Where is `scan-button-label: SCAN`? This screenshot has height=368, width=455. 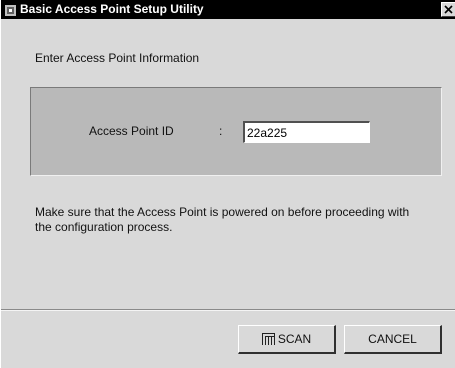
scan-button-label: SCAN is located at coordinates (294, 339).